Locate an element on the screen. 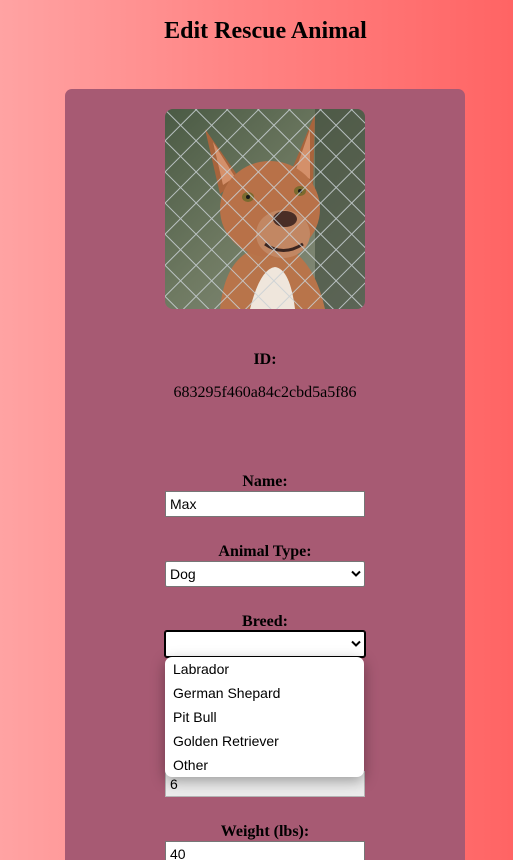 The height and width of the screenshot is (860, 513). name-label: Name: is located at coordinates (265, 481).